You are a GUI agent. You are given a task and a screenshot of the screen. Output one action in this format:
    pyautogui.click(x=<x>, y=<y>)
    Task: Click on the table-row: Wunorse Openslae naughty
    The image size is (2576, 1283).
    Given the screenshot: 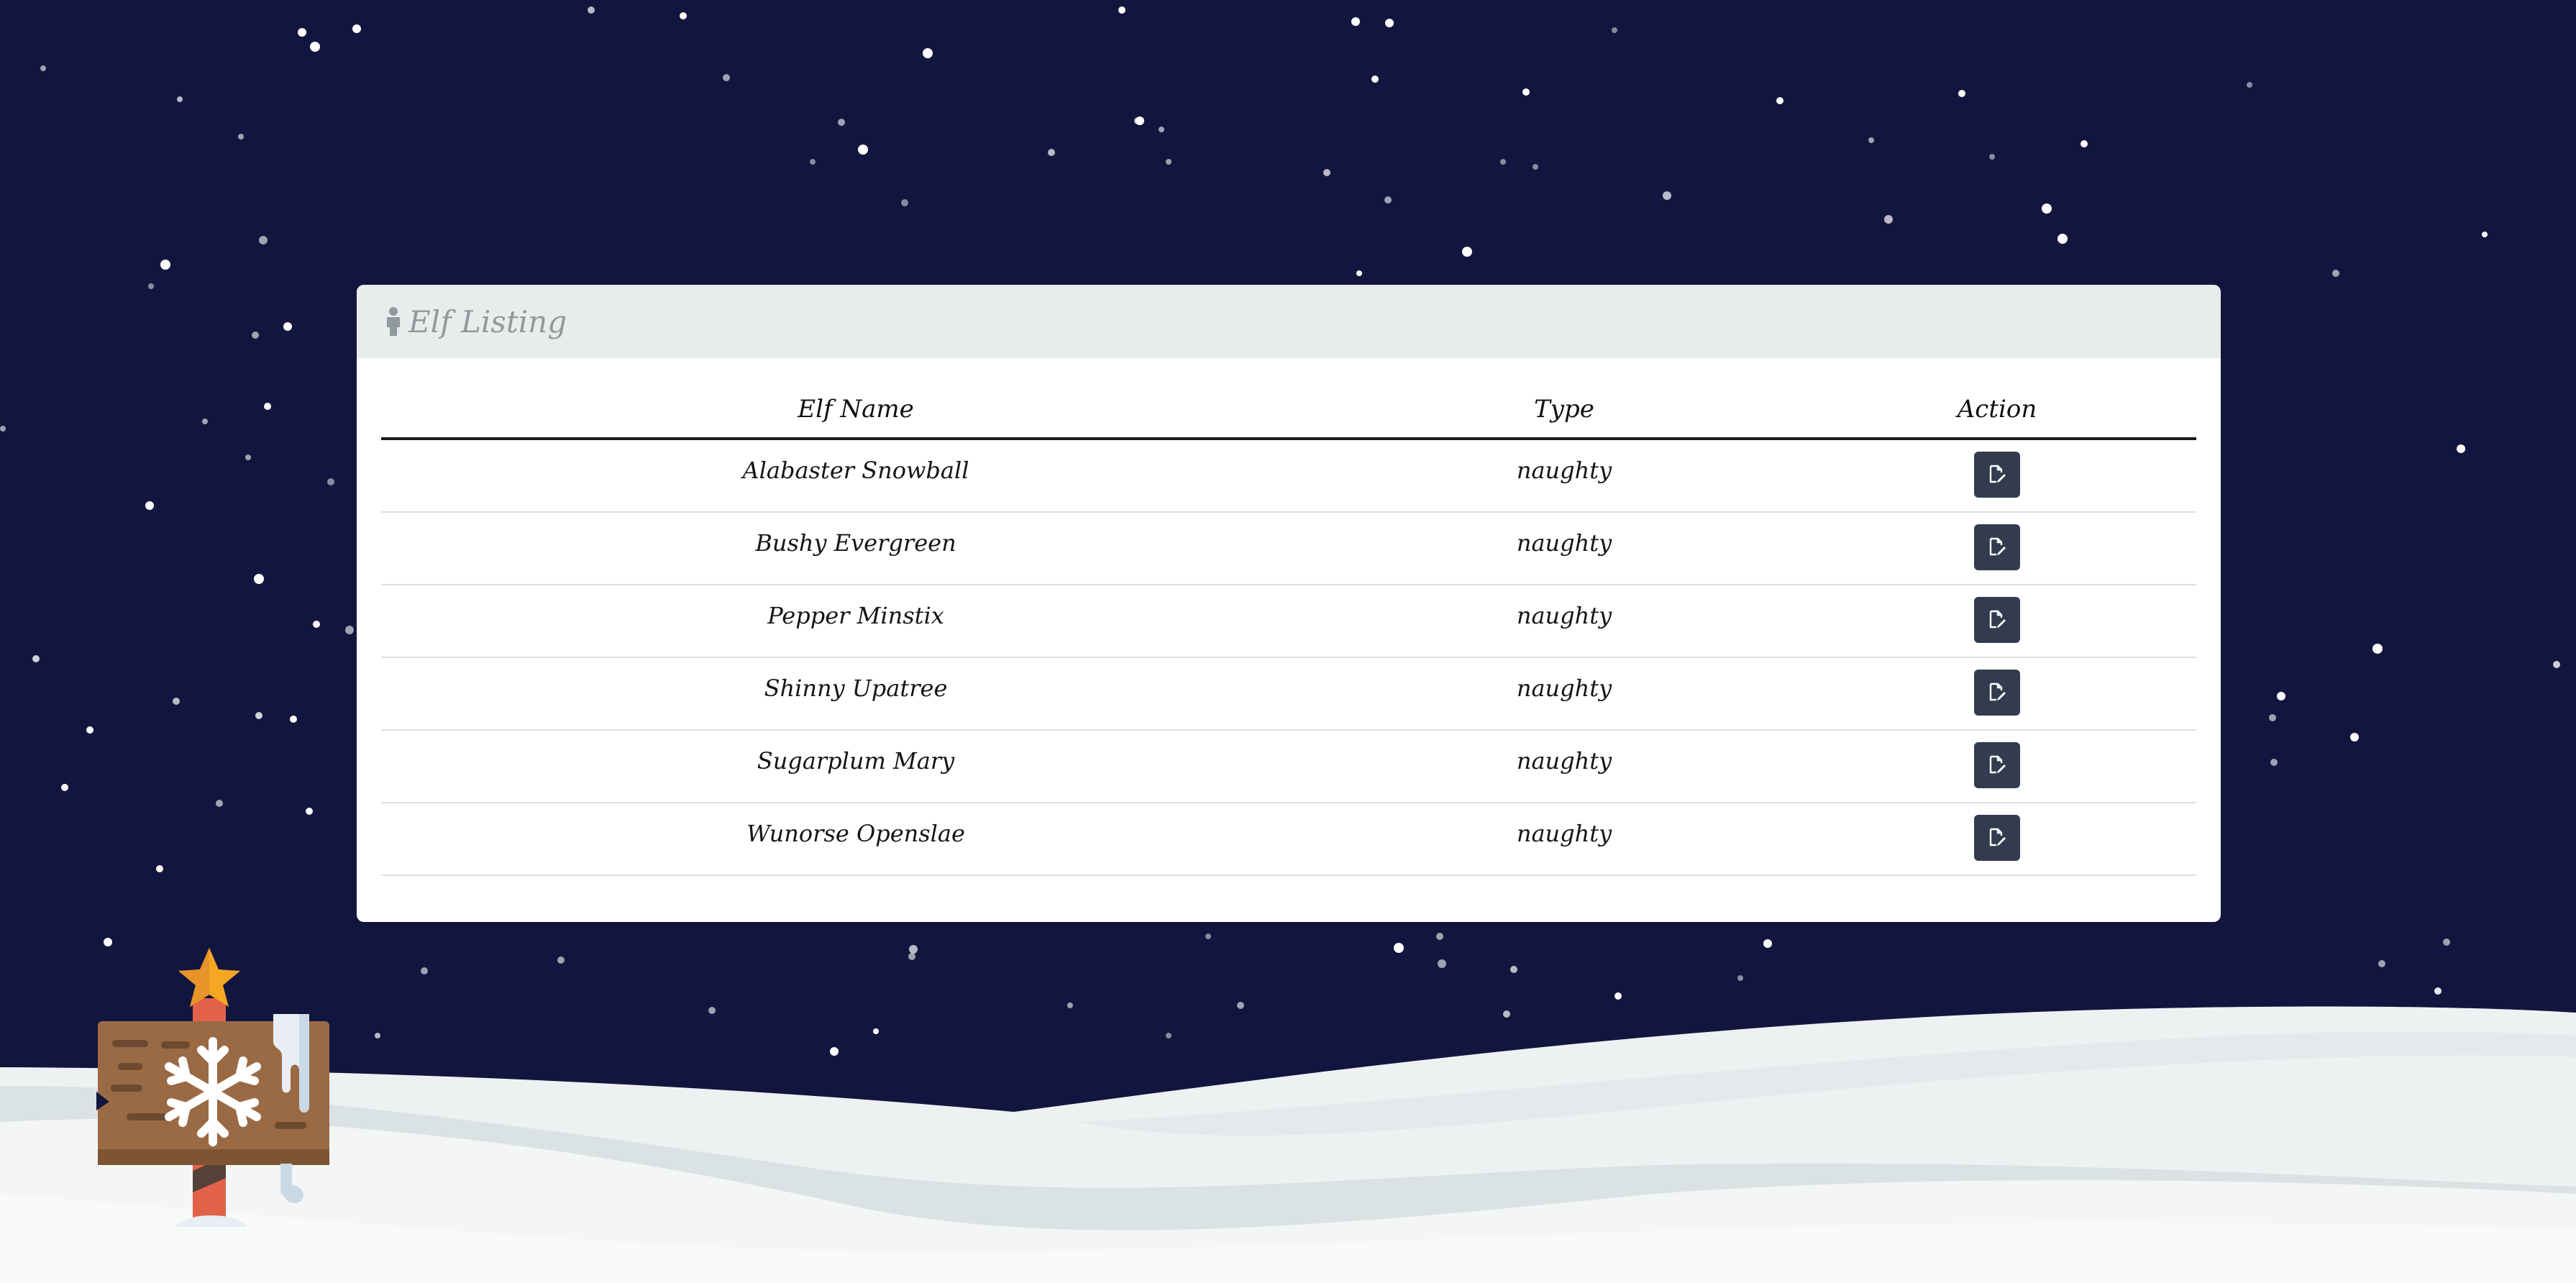 What is the action you would take?
    pyautogui.click(x=1288, y=840)
    